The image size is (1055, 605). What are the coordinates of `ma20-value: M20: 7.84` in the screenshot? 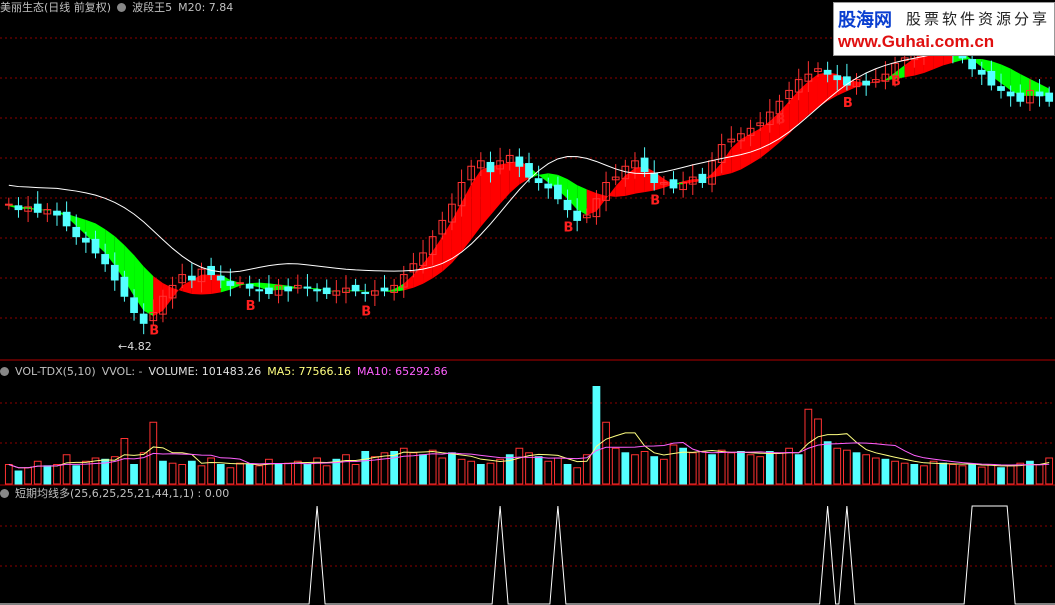 It's located at (206, 7).